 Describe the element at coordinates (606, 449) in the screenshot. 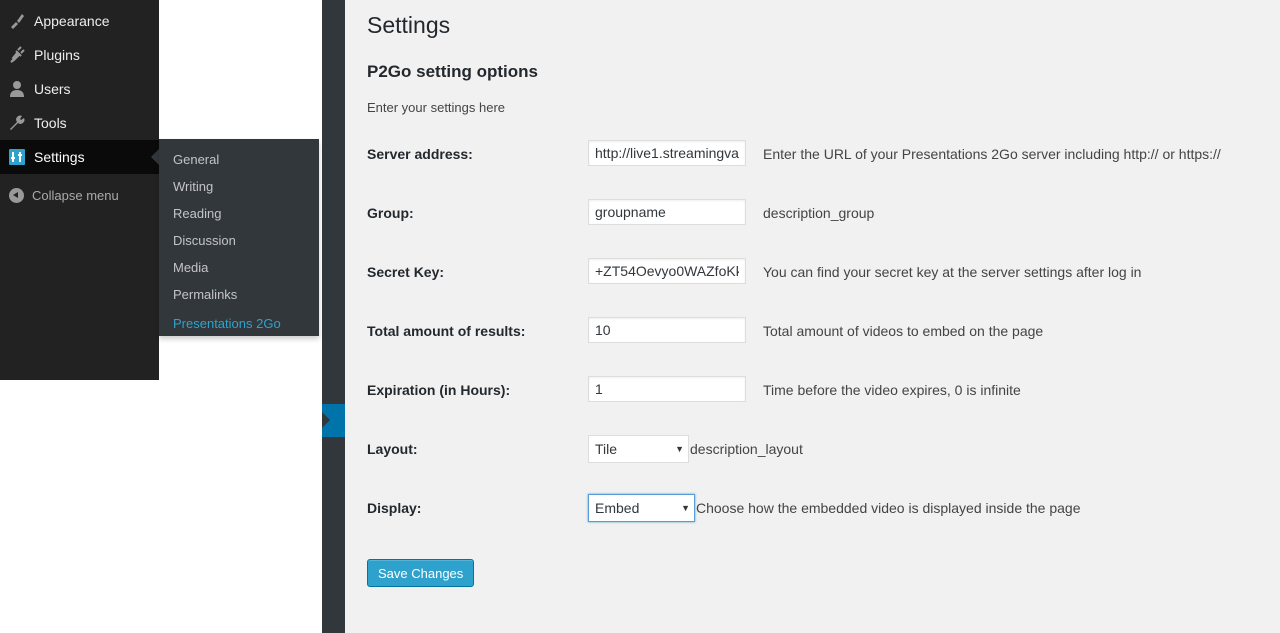

I see `layout-selected-value: Tile` at that location.